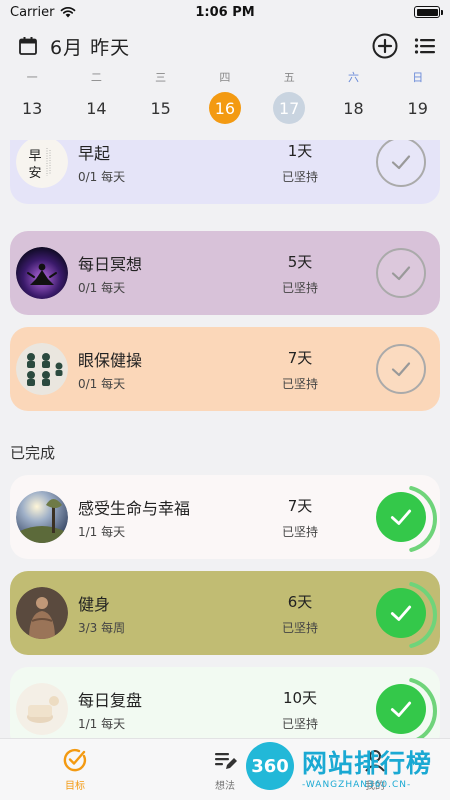 The width and height of the screenshot is (450, 800). Describe the element at coordinates (94, 153) in the screenshot. I see `habit-title: 早起` at that location.